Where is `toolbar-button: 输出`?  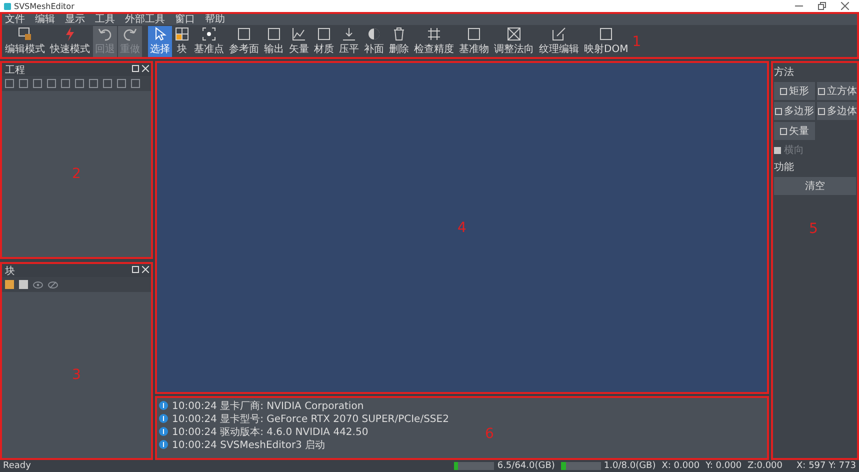
toolbar-button: 输出 is located at coordinates (274, 41).